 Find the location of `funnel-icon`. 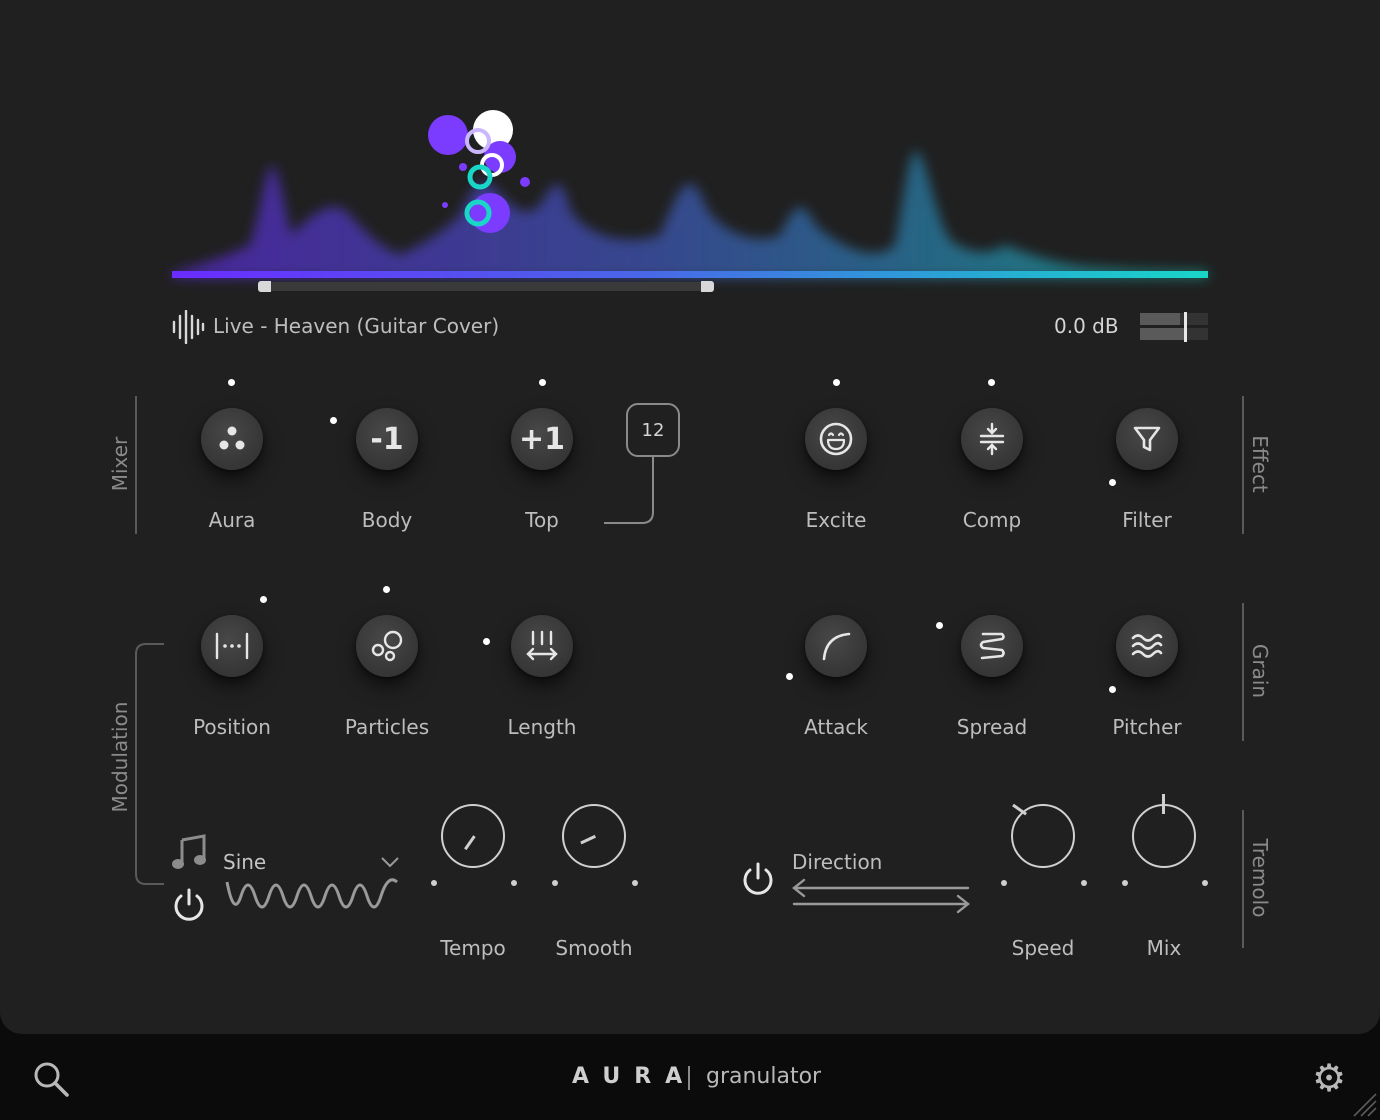

funnel-icon is located at coordinates (1147, 439).